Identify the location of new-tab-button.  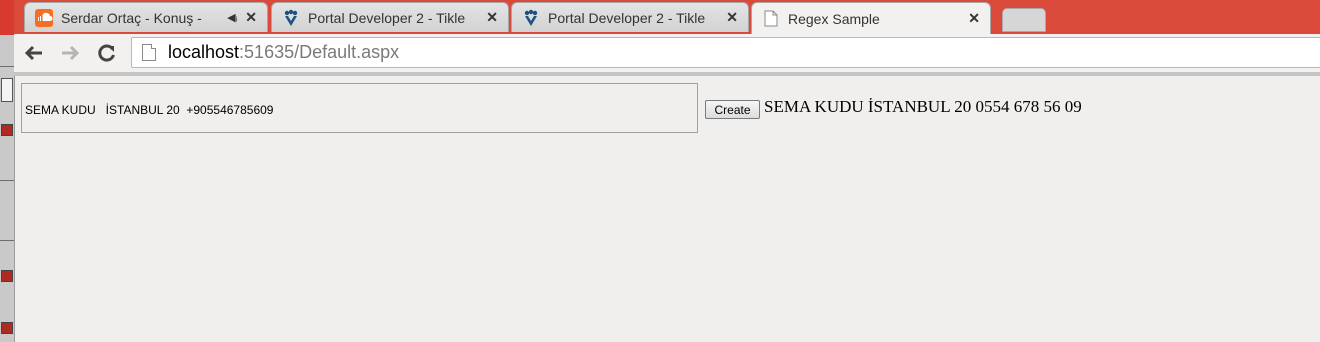
(1024, 20).